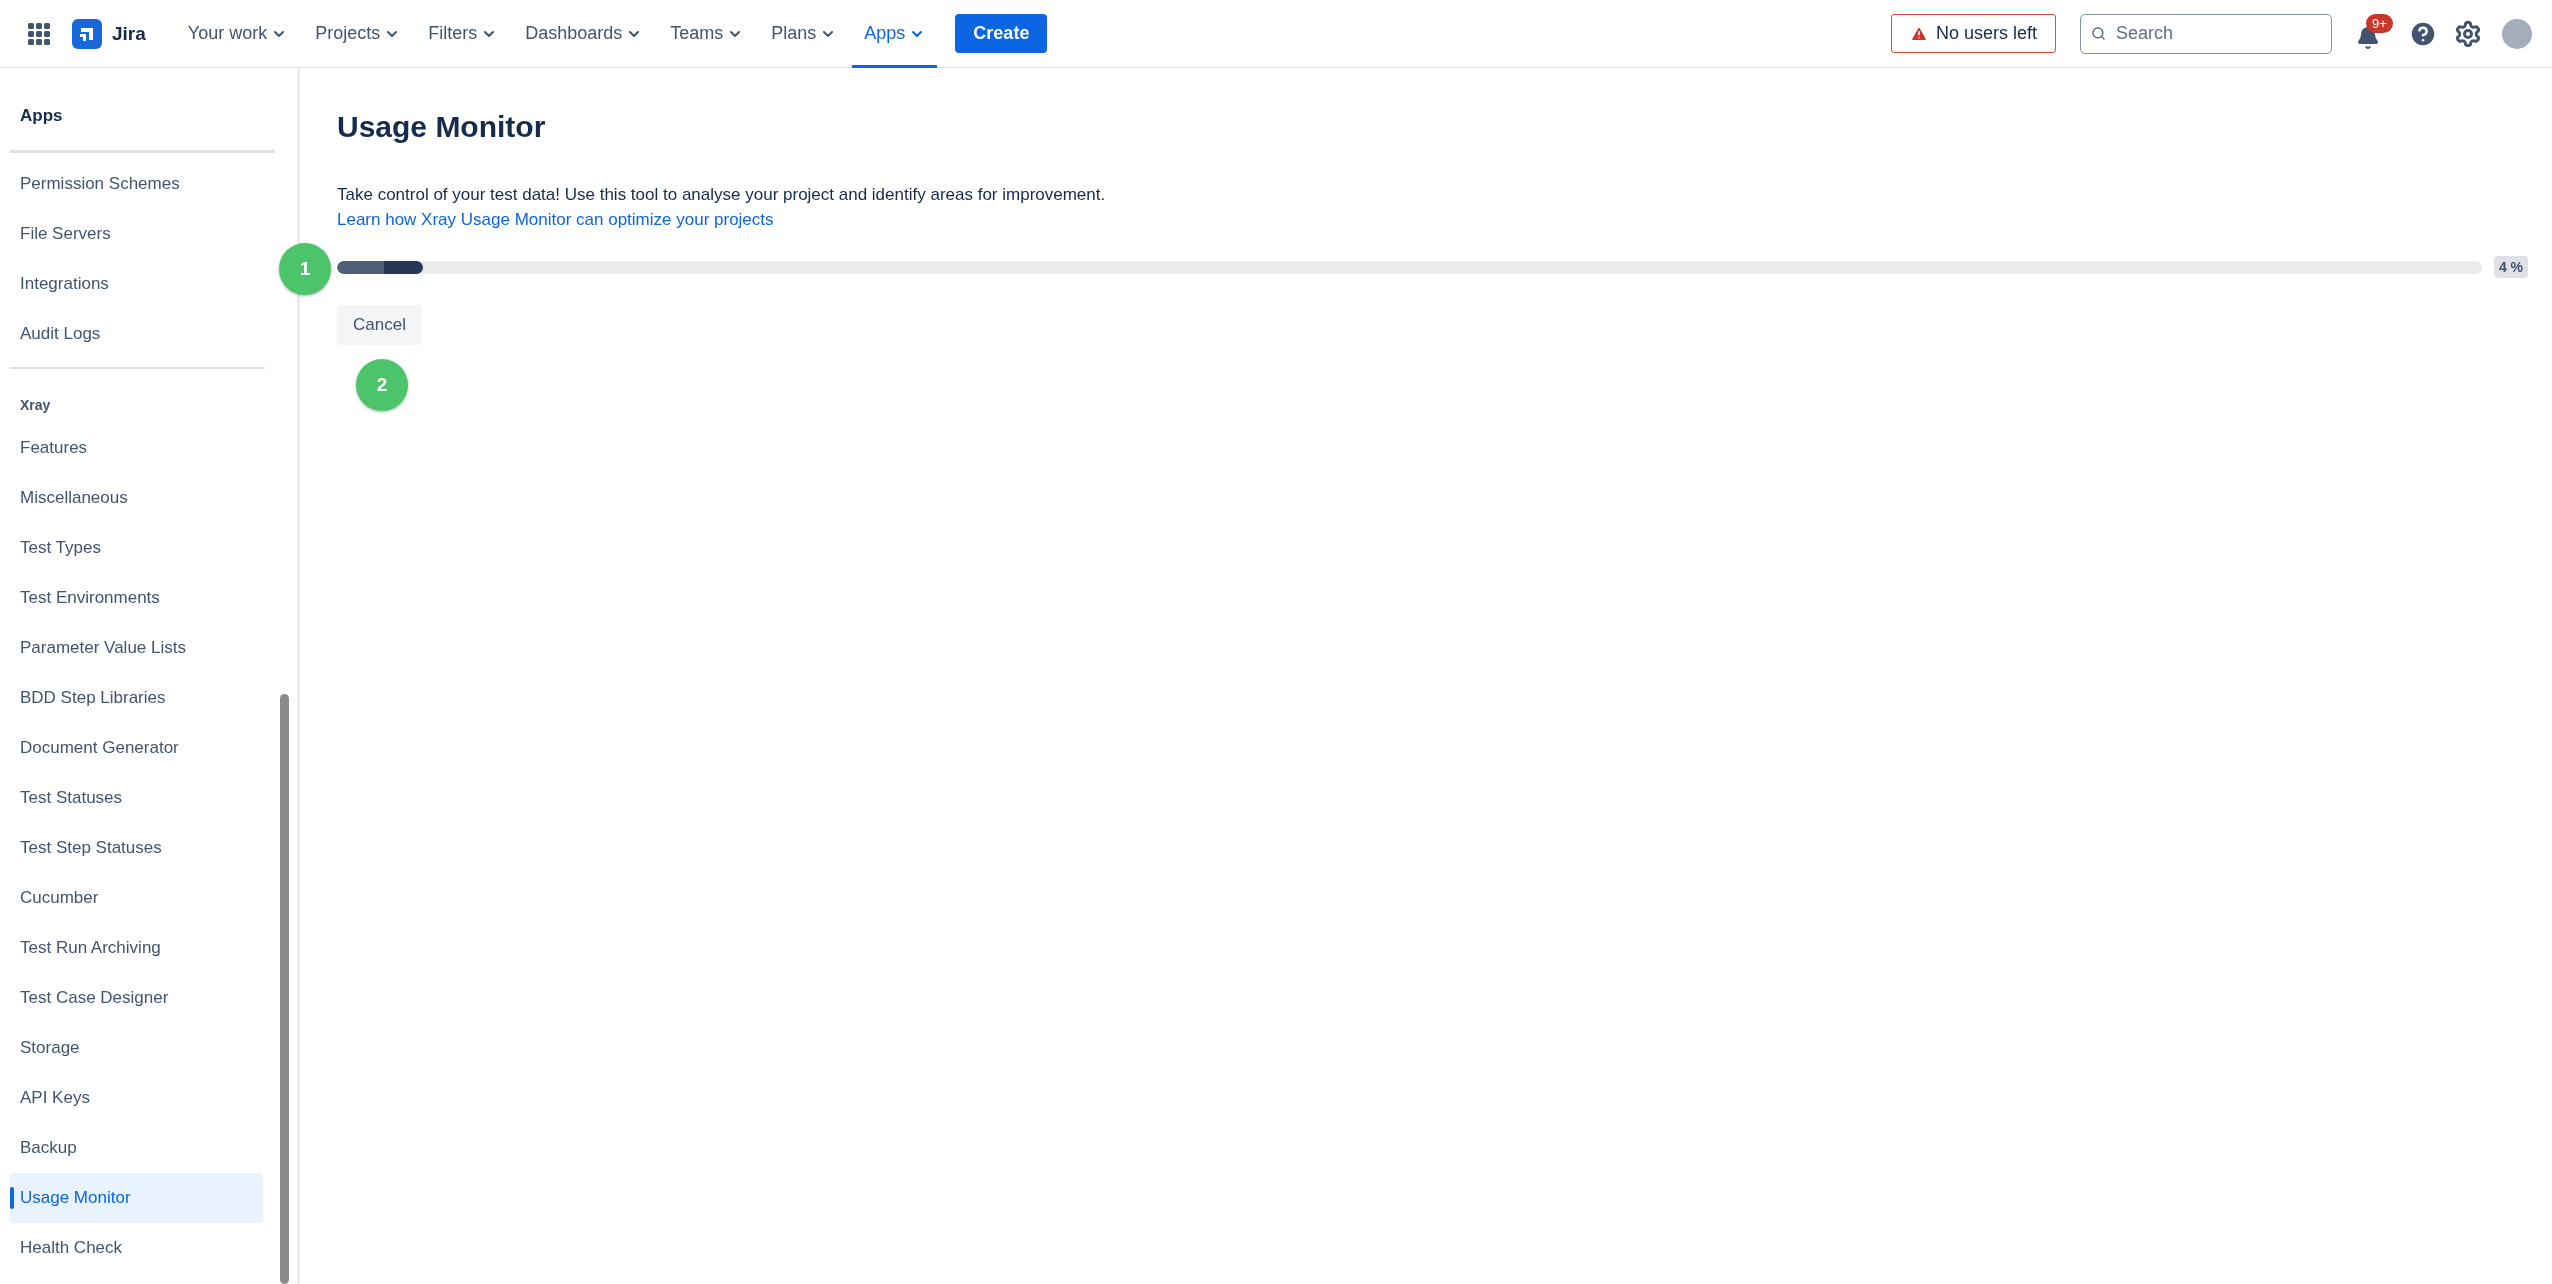  What do you see at coordinates (136, 648) in the screenshot?
I see `sidebar-item: Parameter Value Lists` at bounding box center [136, 648].